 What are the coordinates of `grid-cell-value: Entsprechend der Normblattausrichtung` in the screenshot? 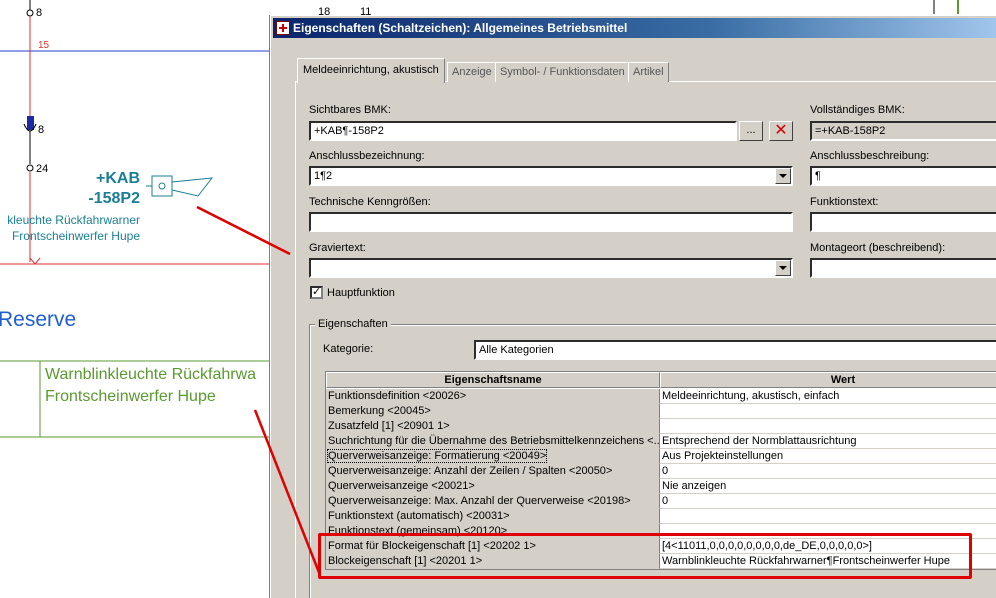 It's located at (828, 441).